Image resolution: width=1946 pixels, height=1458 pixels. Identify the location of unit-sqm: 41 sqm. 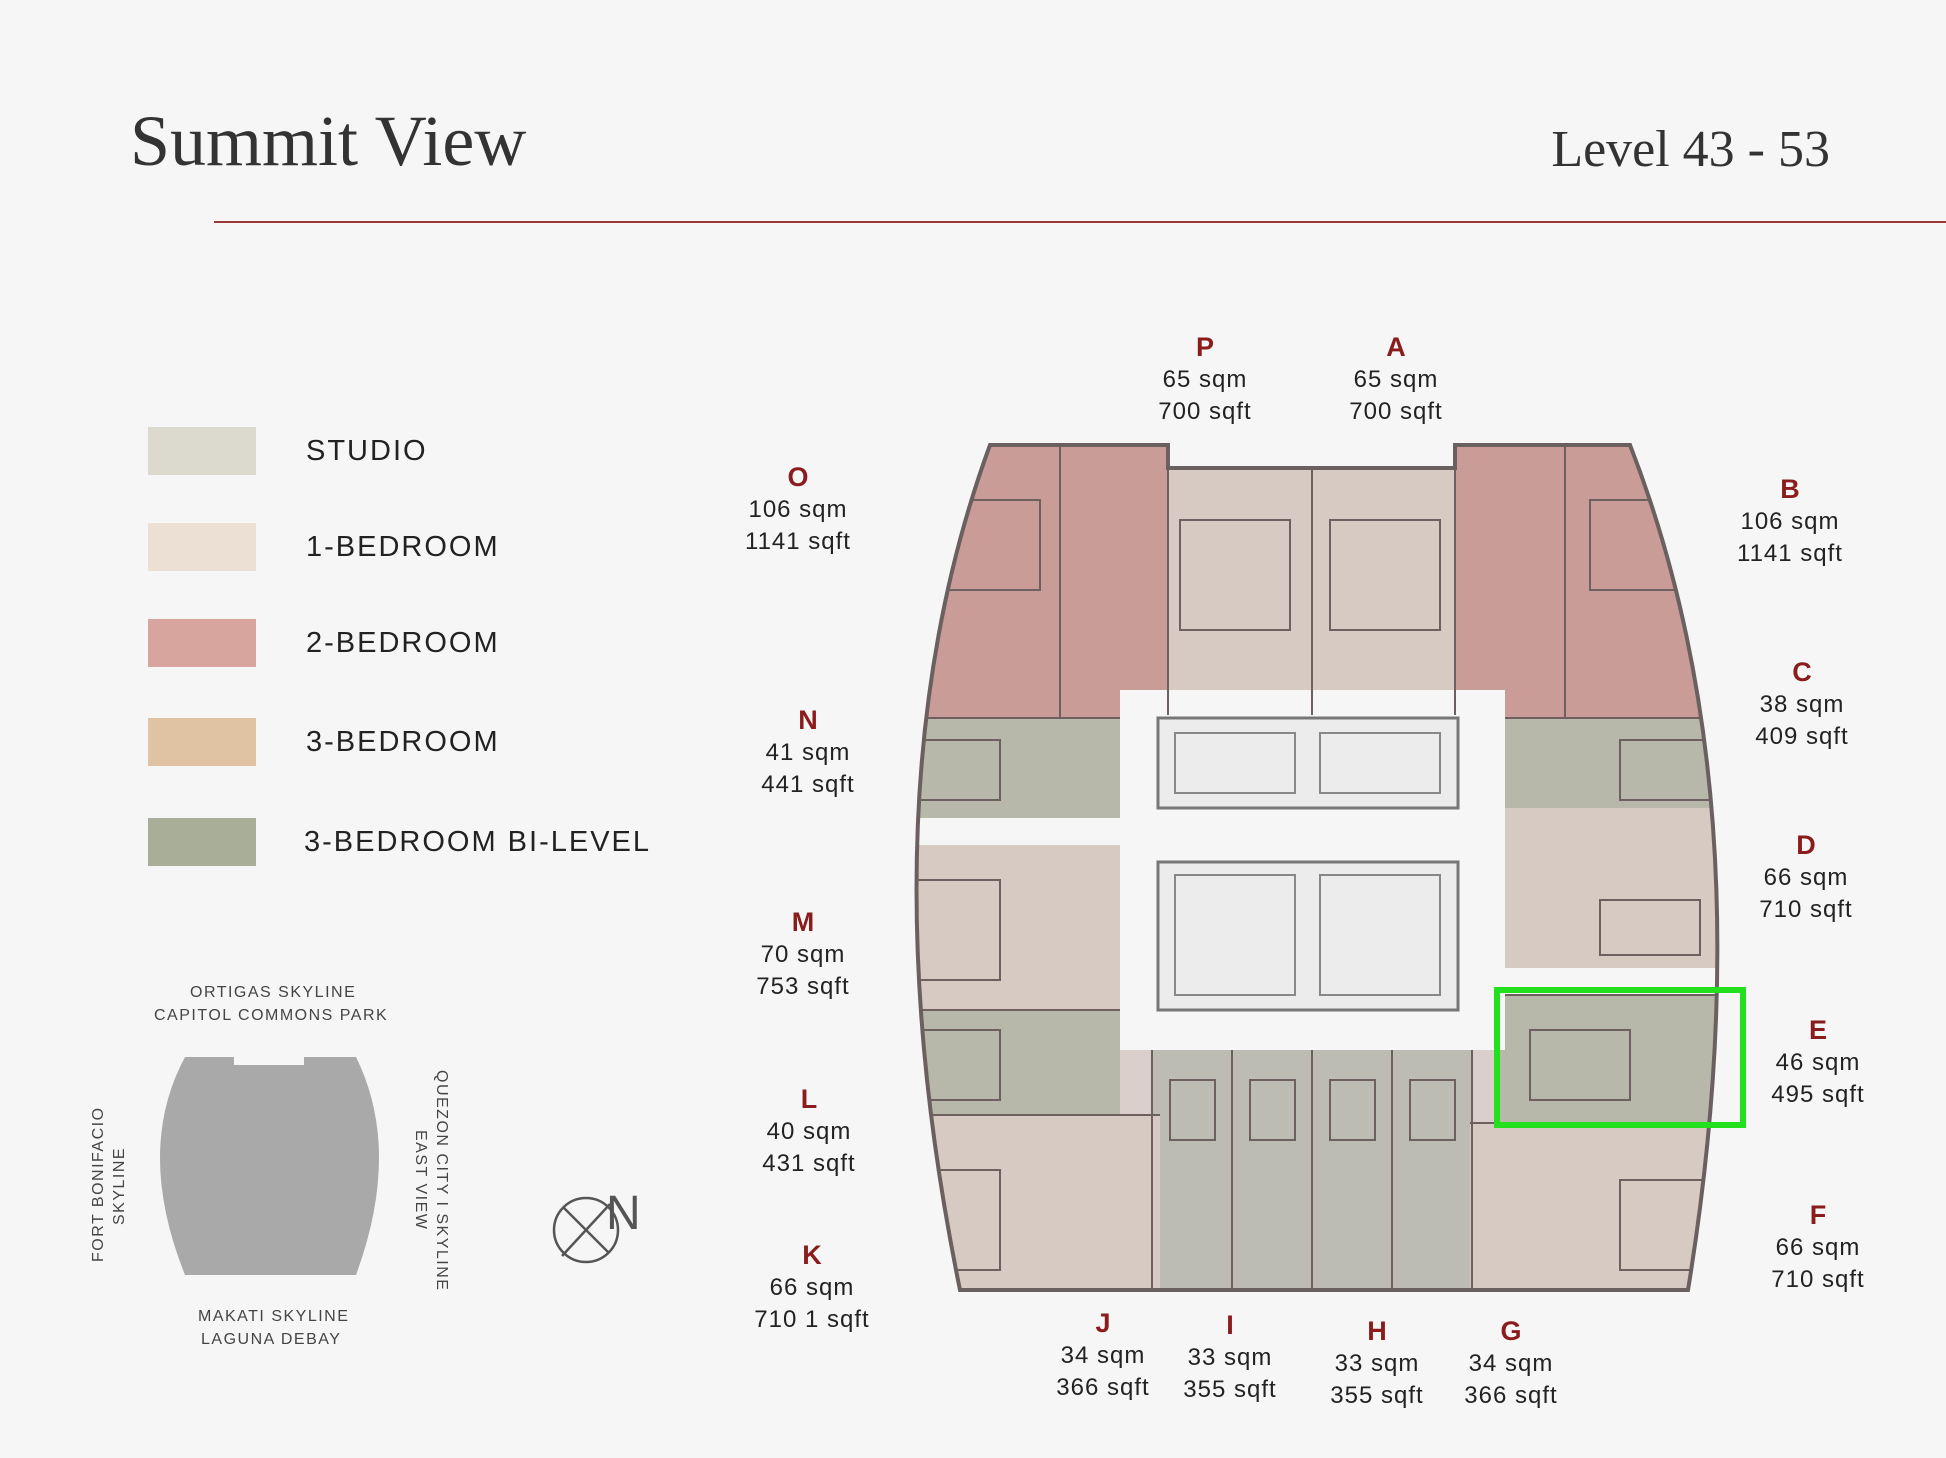
(808, 752).